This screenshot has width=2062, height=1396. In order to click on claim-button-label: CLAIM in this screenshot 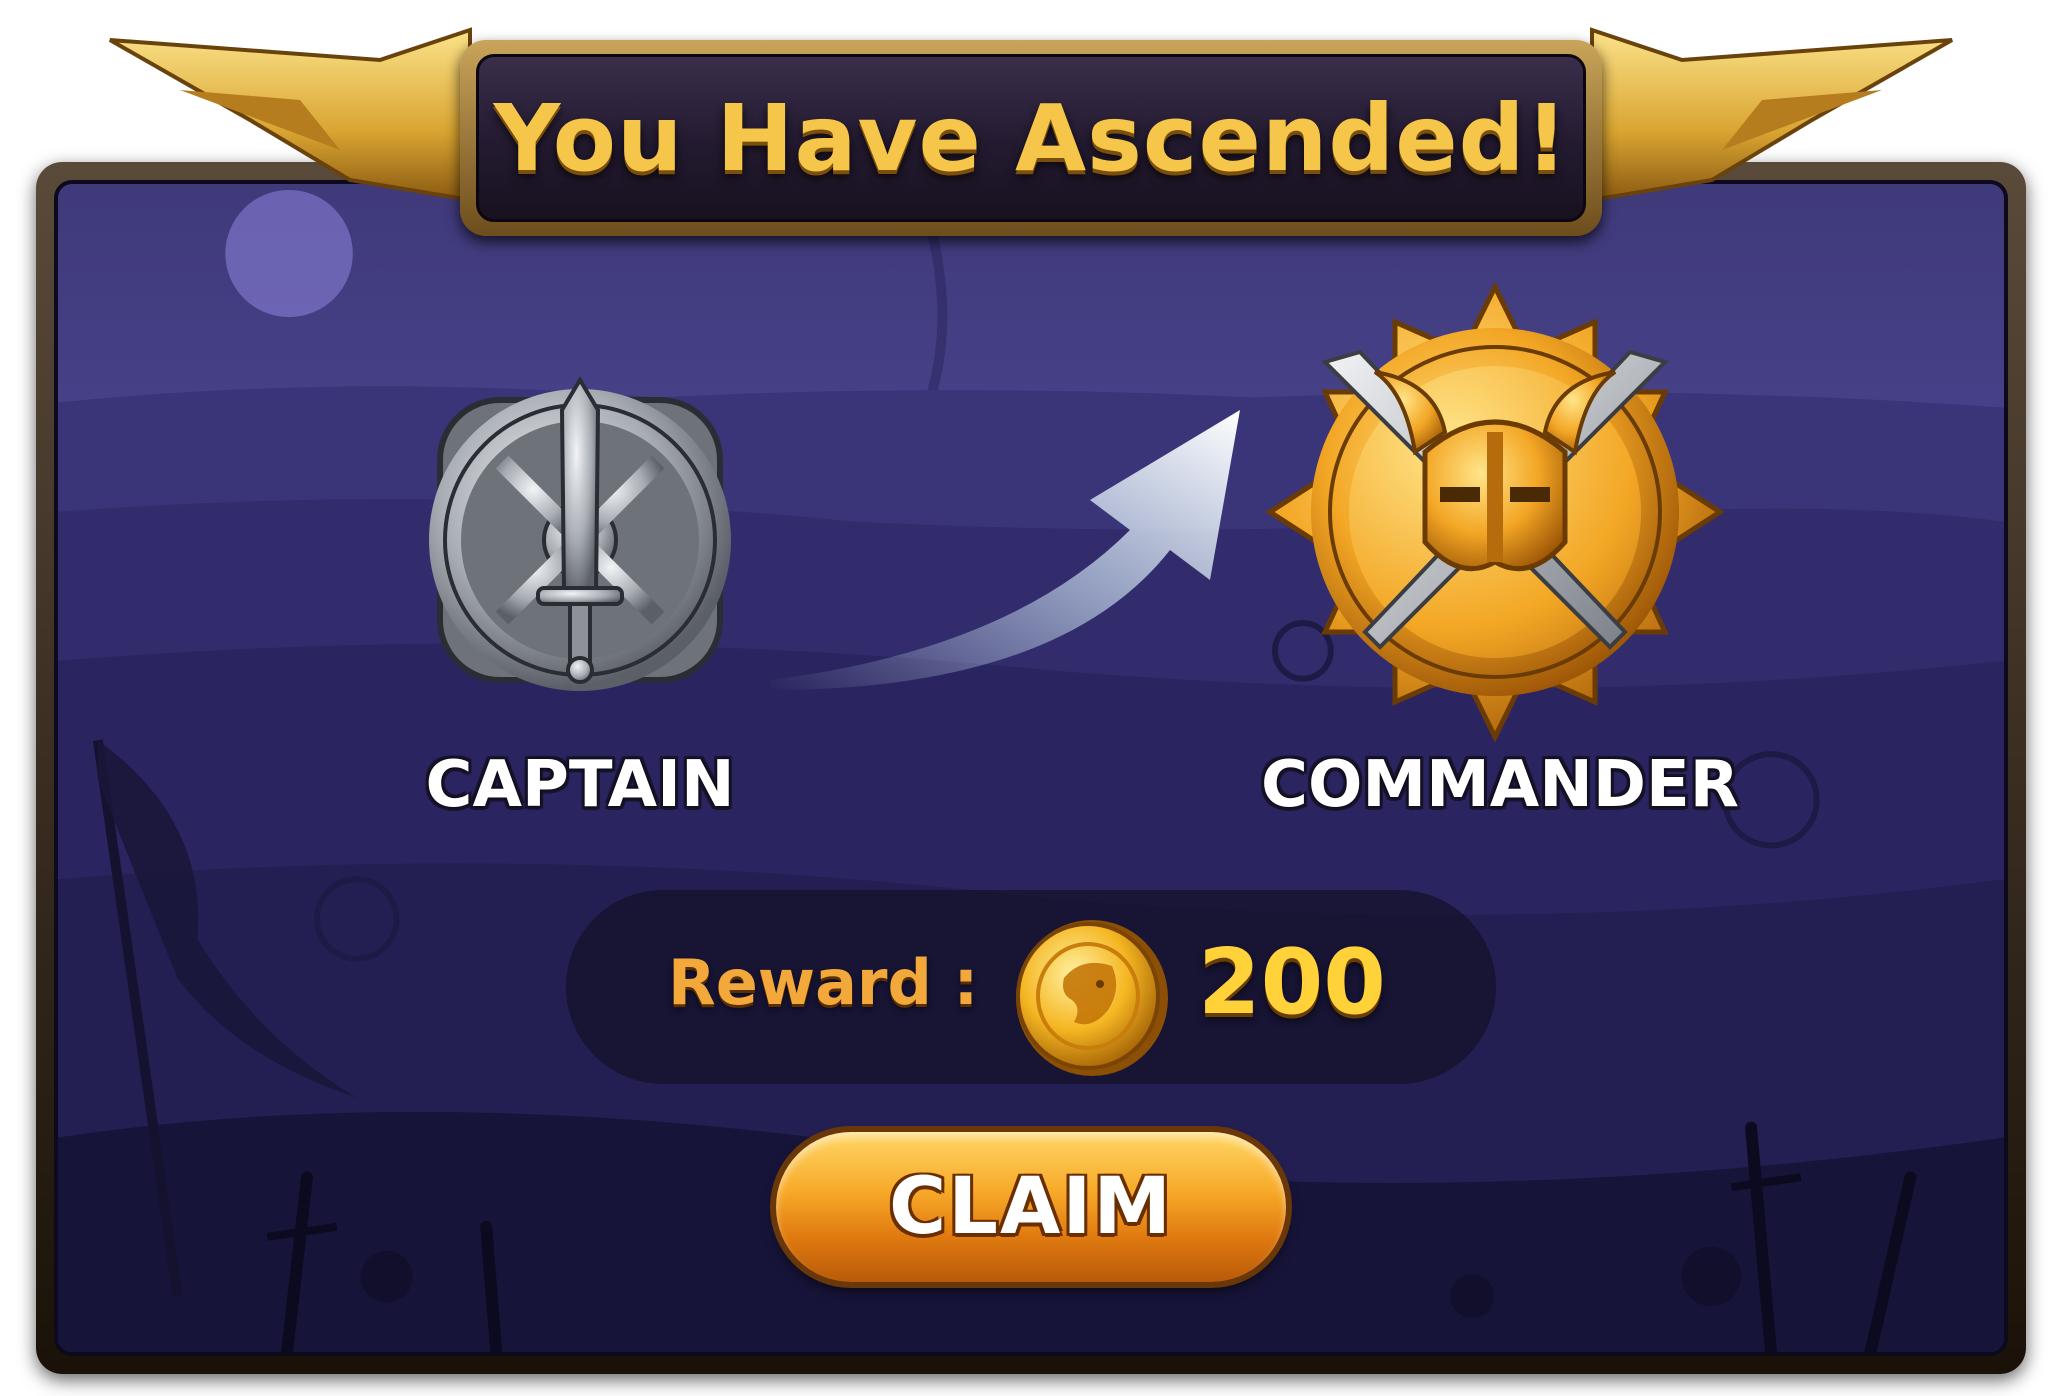, I will do `click(1031, 1207)`.